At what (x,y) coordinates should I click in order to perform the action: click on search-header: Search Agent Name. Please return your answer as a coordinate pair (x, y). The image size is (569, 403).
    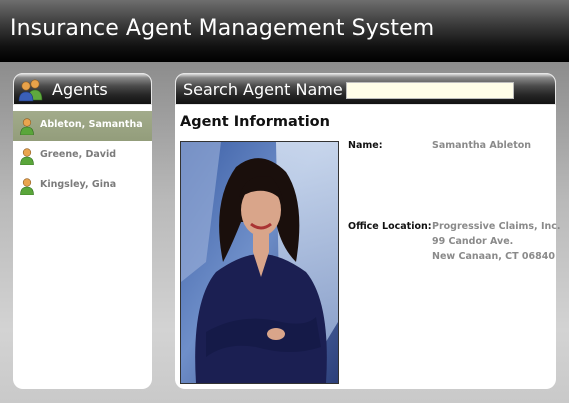
    Looking at the image, I should click on (365, 89).